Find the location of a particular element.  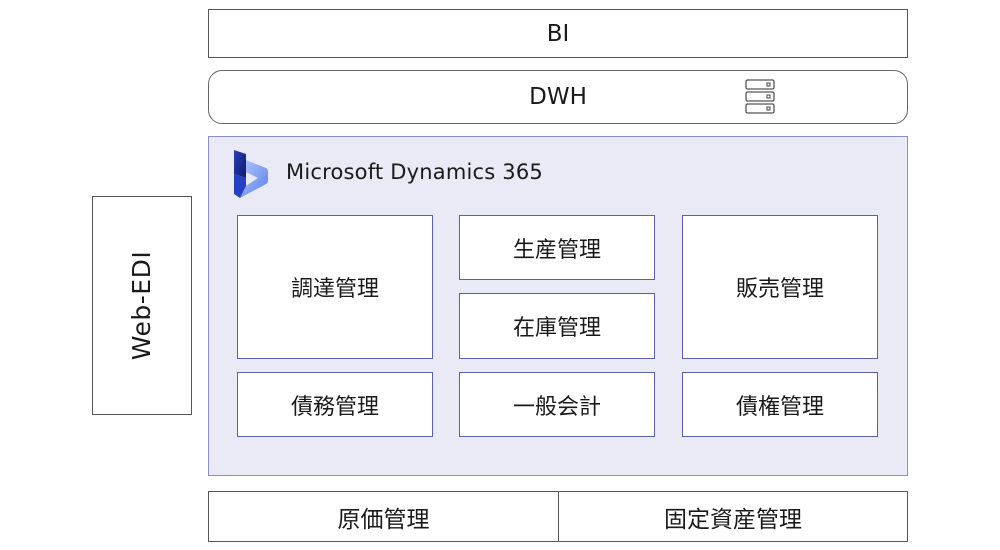

cost-management-label: 原価管理 is located at coordinates (383, 519).